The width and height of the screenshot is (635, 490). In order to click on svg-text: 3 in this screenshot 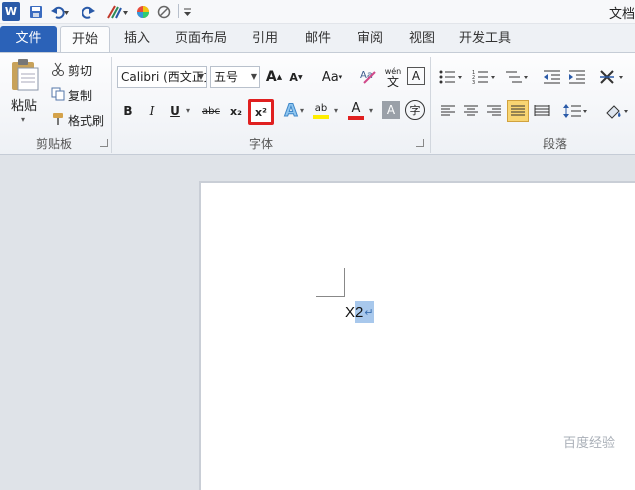, I will do `click(473, 82)`.